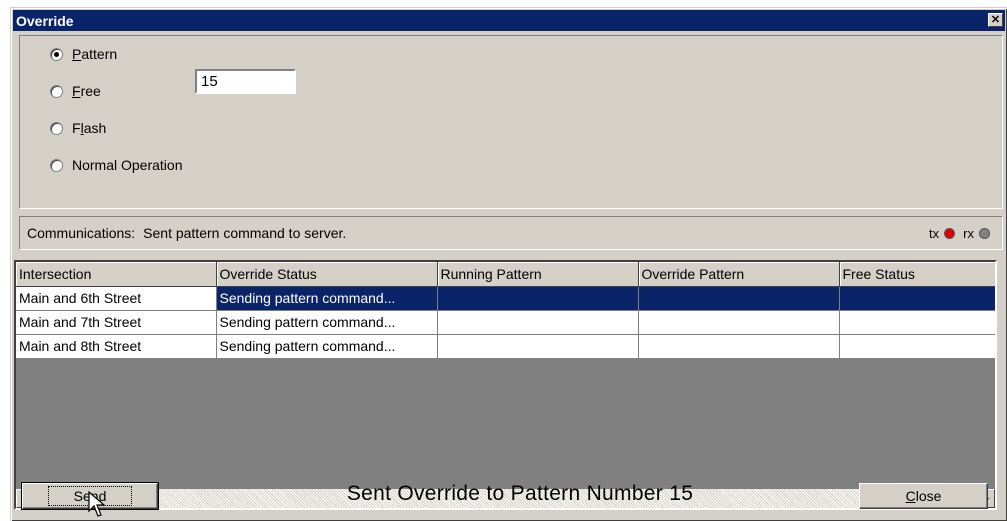 This screenshot has width=1007, height=521. I want to click on tx-led-icon, so click(950, 233).